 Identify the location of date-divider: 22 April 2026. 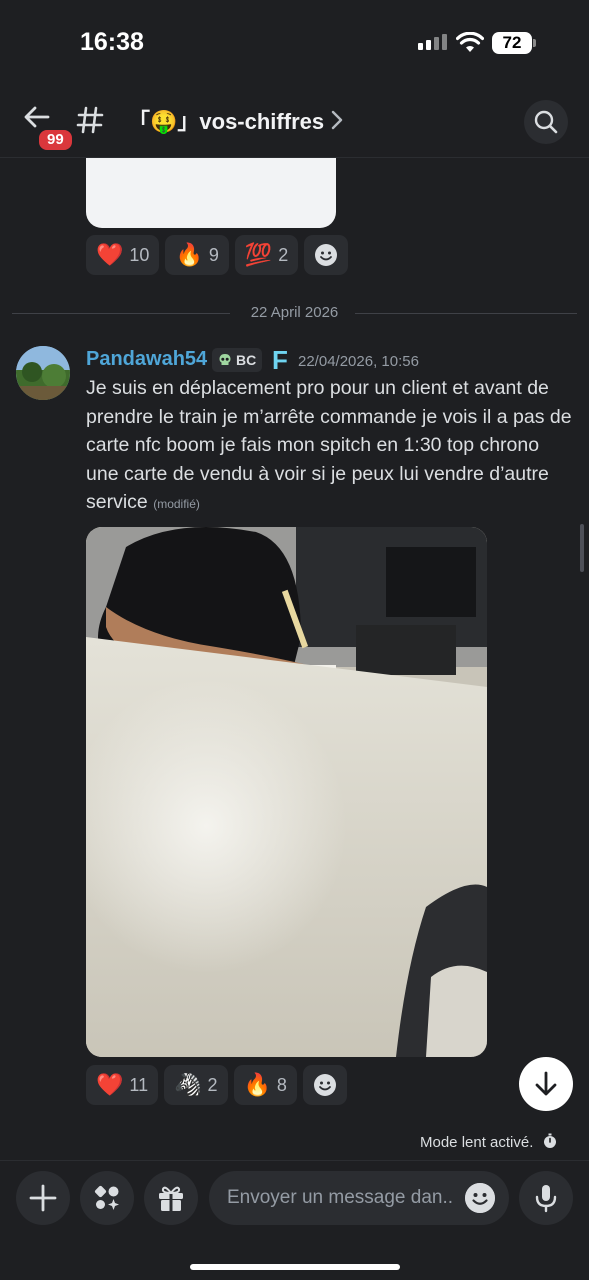
(294, 313).